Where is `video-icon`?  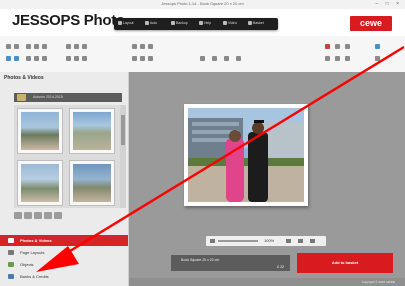 video-icon is located at coordinates (225, 23).